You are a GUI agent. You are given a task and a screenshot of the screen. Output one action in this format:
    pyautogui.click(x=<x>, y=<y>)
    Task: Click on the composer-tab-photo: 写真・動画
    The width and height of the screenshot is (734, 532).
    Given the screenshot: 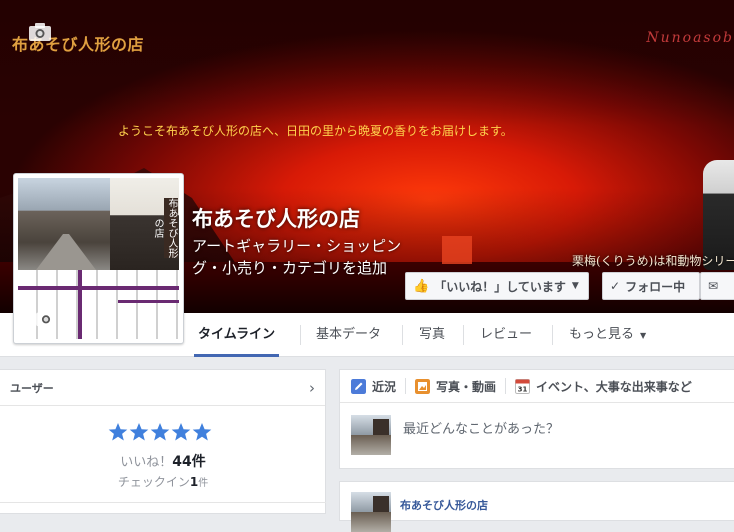 What is the action you would take?
    pyautogui.click(x=455, y=386)
    